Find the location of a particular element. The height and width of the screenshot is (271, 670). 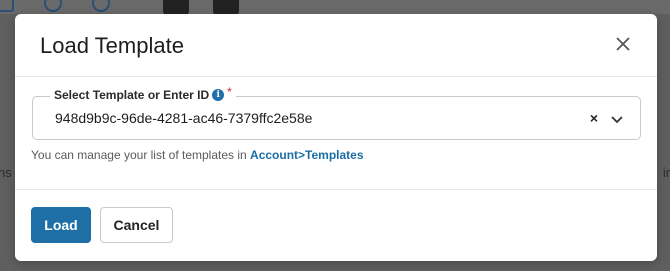

bg-globe-icon is located at coordinates (101, 6).